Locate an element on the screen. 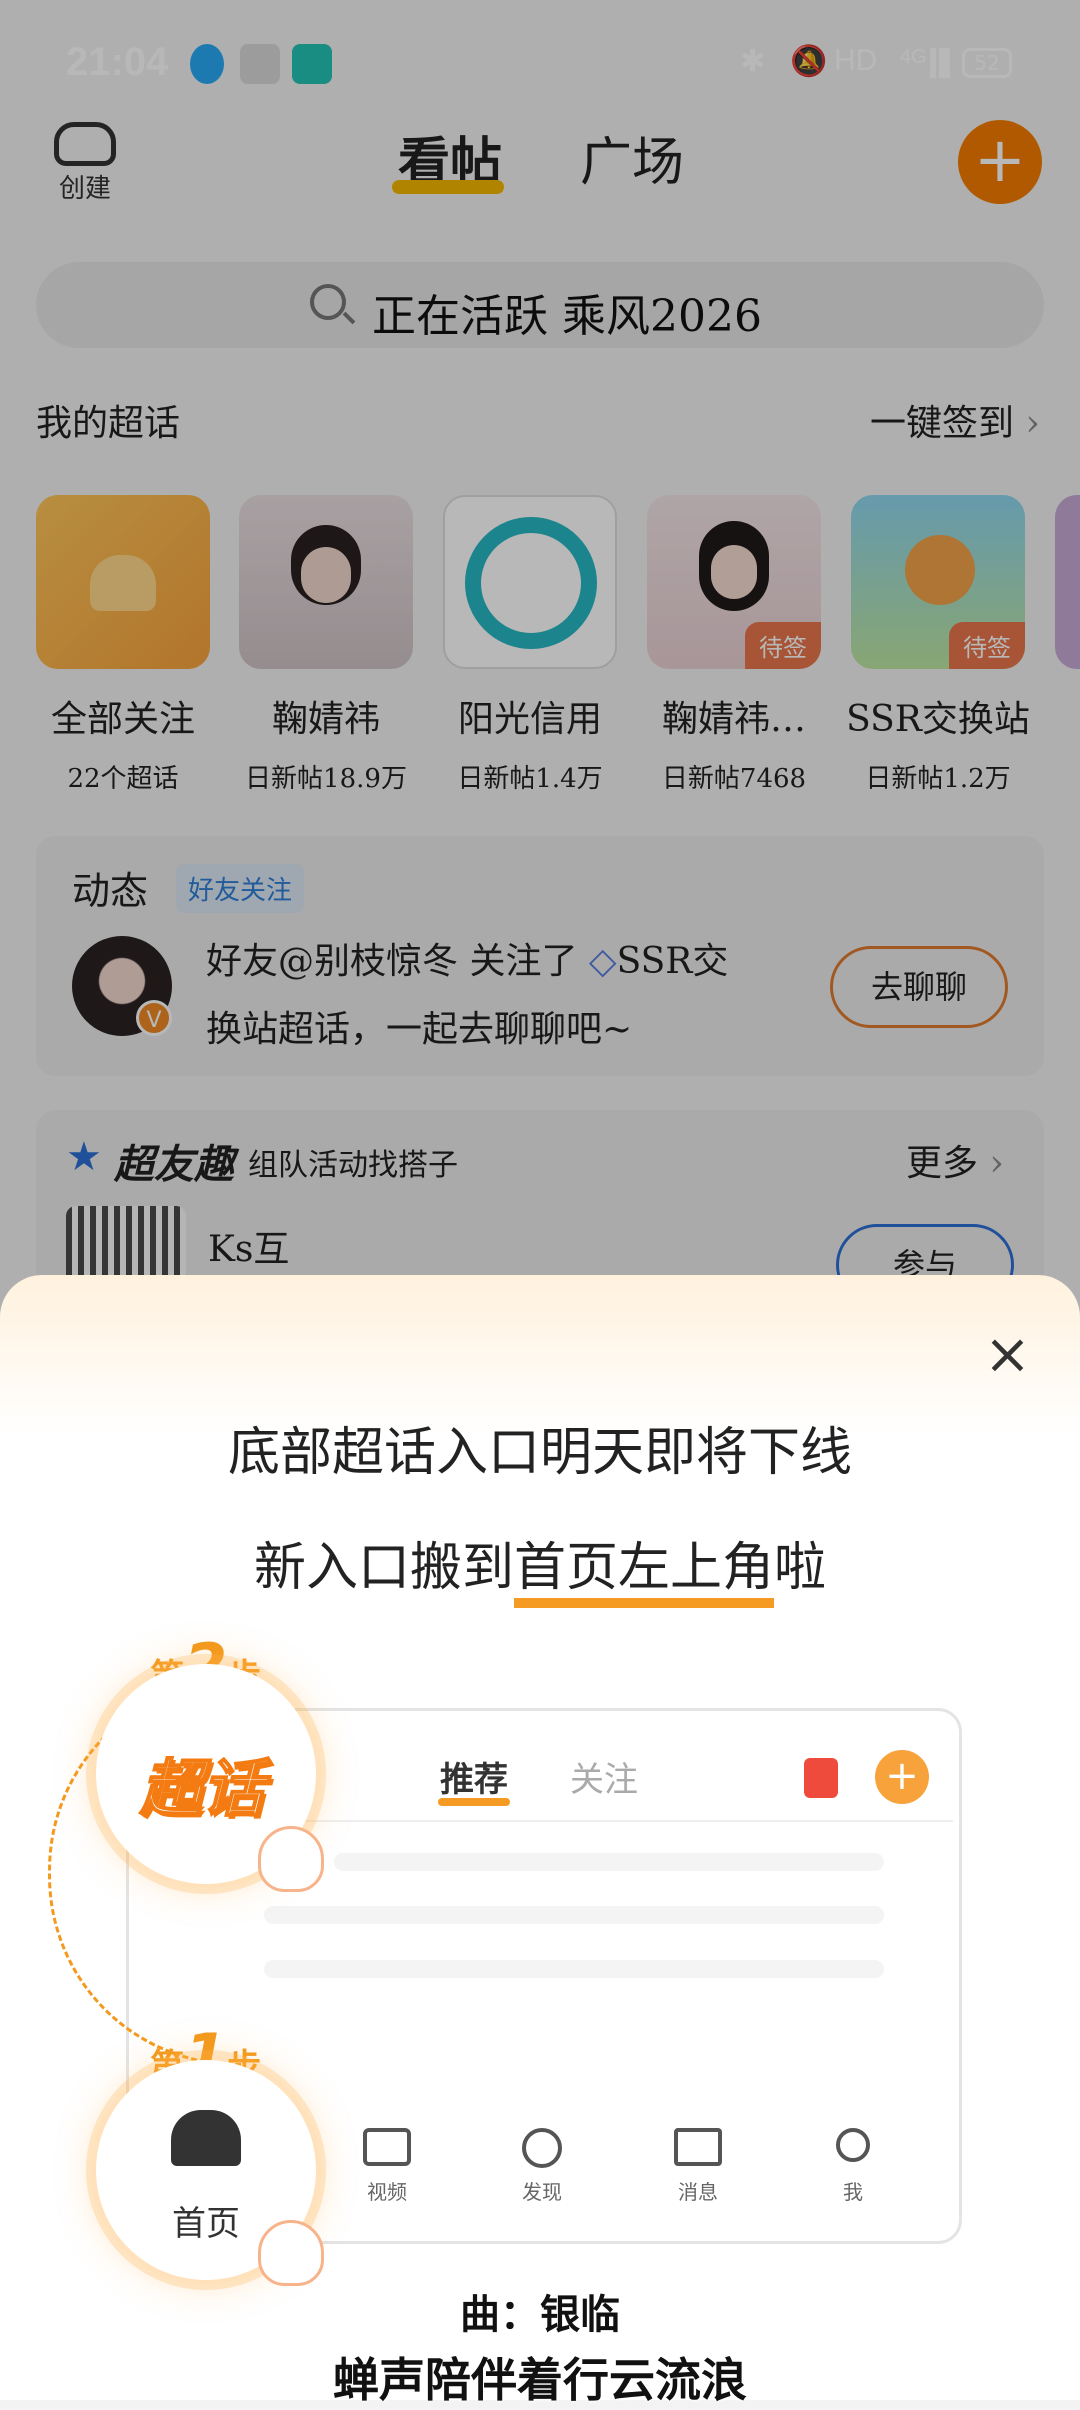  mock-tab-follow: 关注 is located at coordinates (604, 1780).